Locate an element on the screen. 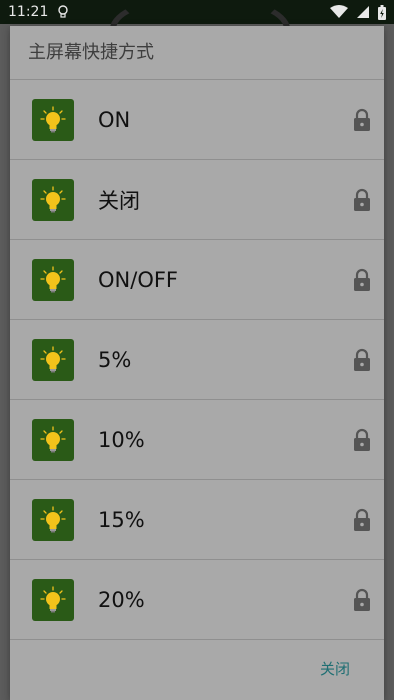 This screenshot has width=394, height=700. shortcut-item-3: 5% is located at coordinates (197, 360).